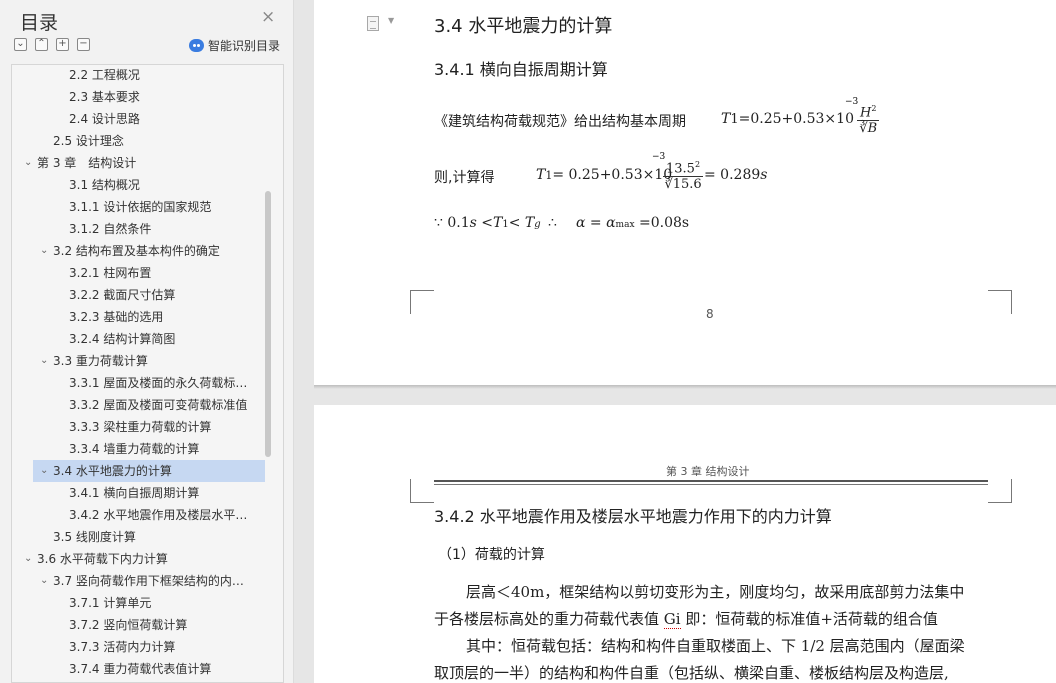 This screenshot has height=683, width=1056. What do you see at coordinates (523, 26) in the screenshot?
I see `section-heading: 3.4 水平地震力的计算` at bounding box center [523, 26].